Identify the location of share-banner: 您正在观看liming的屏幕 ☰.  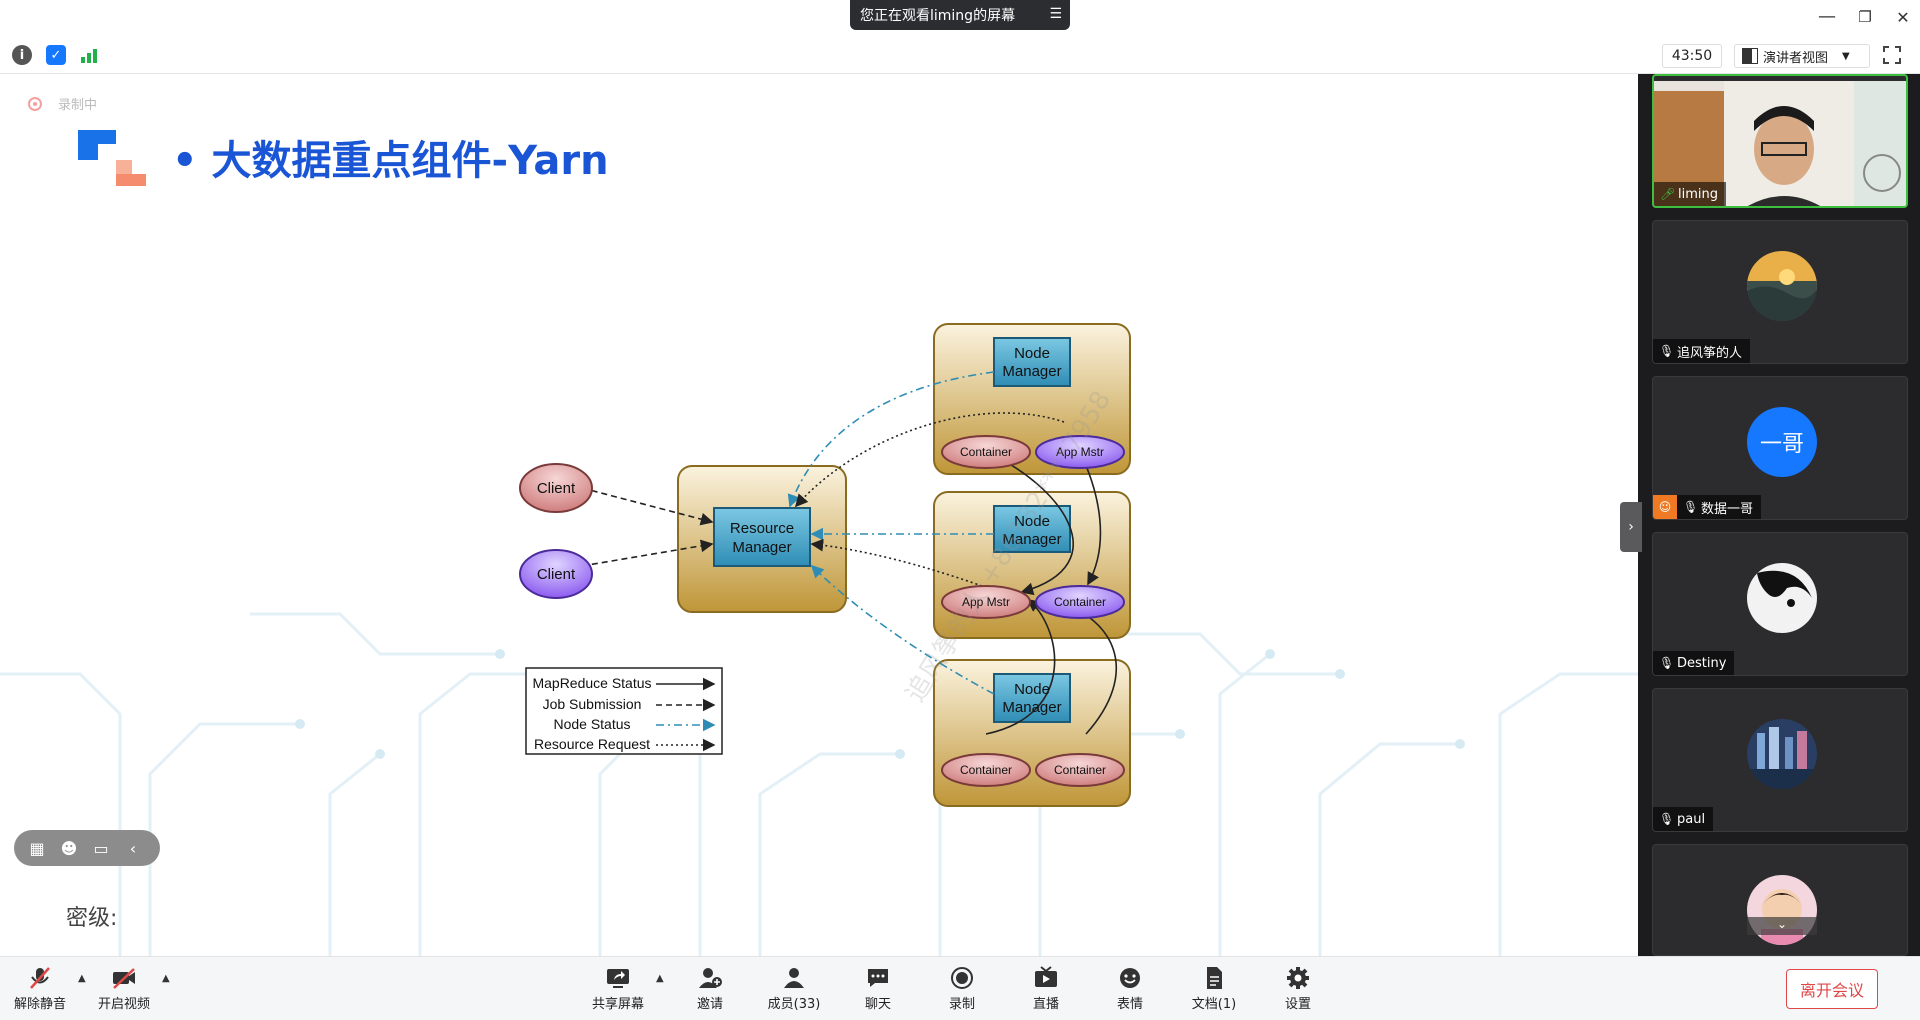
(960, 15).